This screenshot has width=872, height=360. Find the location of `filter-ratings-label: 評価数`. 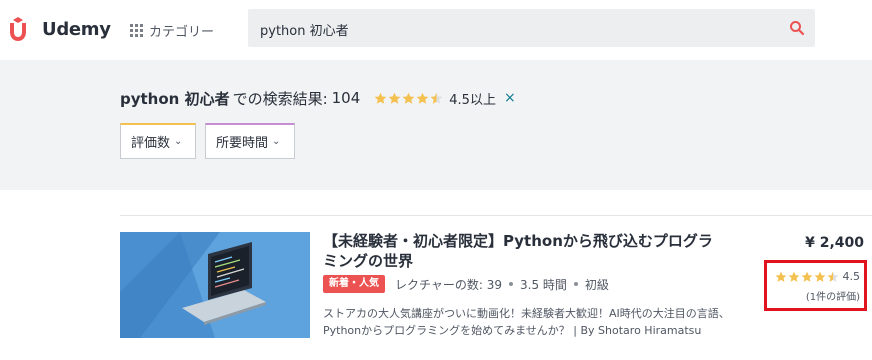

filter-ratings-label: 評価数 is located at coordinates (151, 143).